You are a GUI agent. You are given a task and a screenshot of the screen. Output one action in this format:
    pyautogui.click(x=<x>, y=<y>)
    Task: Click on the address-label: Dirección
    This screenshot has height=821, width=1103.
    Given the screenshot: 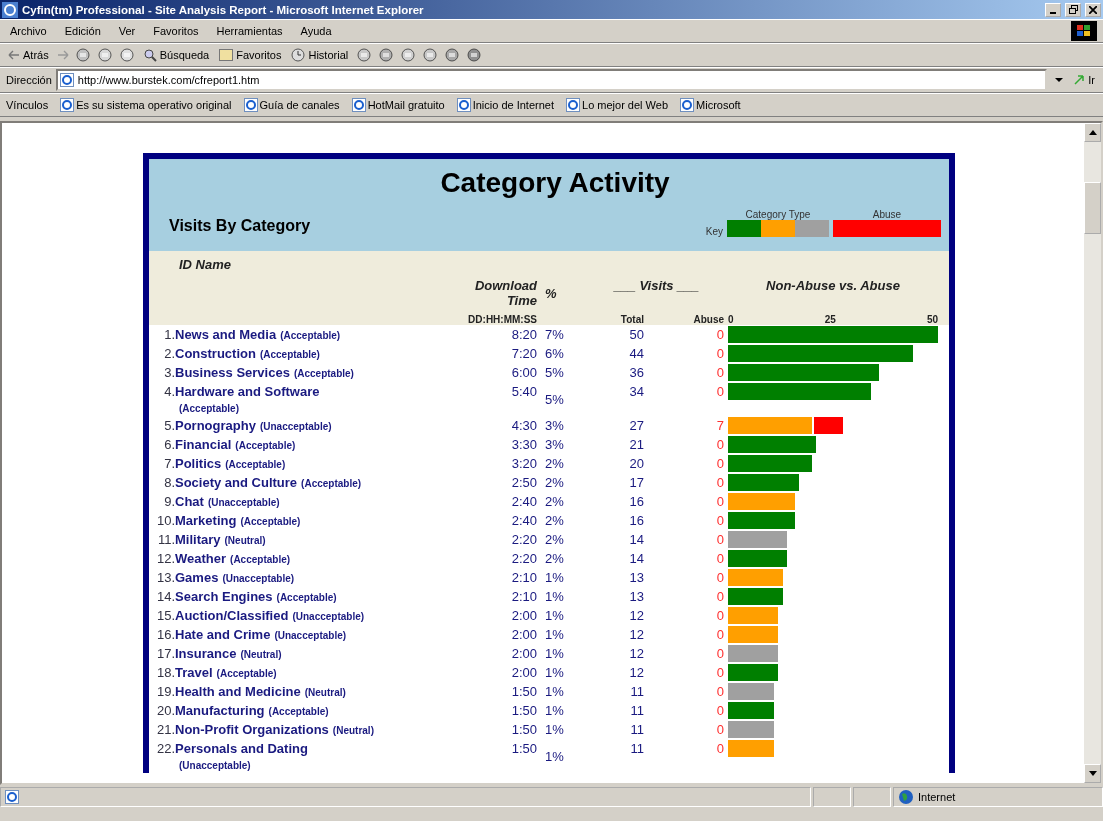 What is the action you would take?
    pyautogui.click(x=29, y=80)
    